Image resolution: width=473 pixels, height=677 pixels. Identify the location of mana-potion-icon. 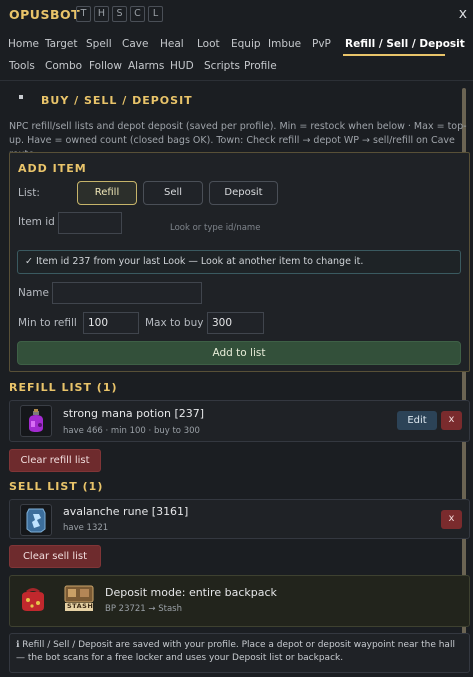
(36, 421).